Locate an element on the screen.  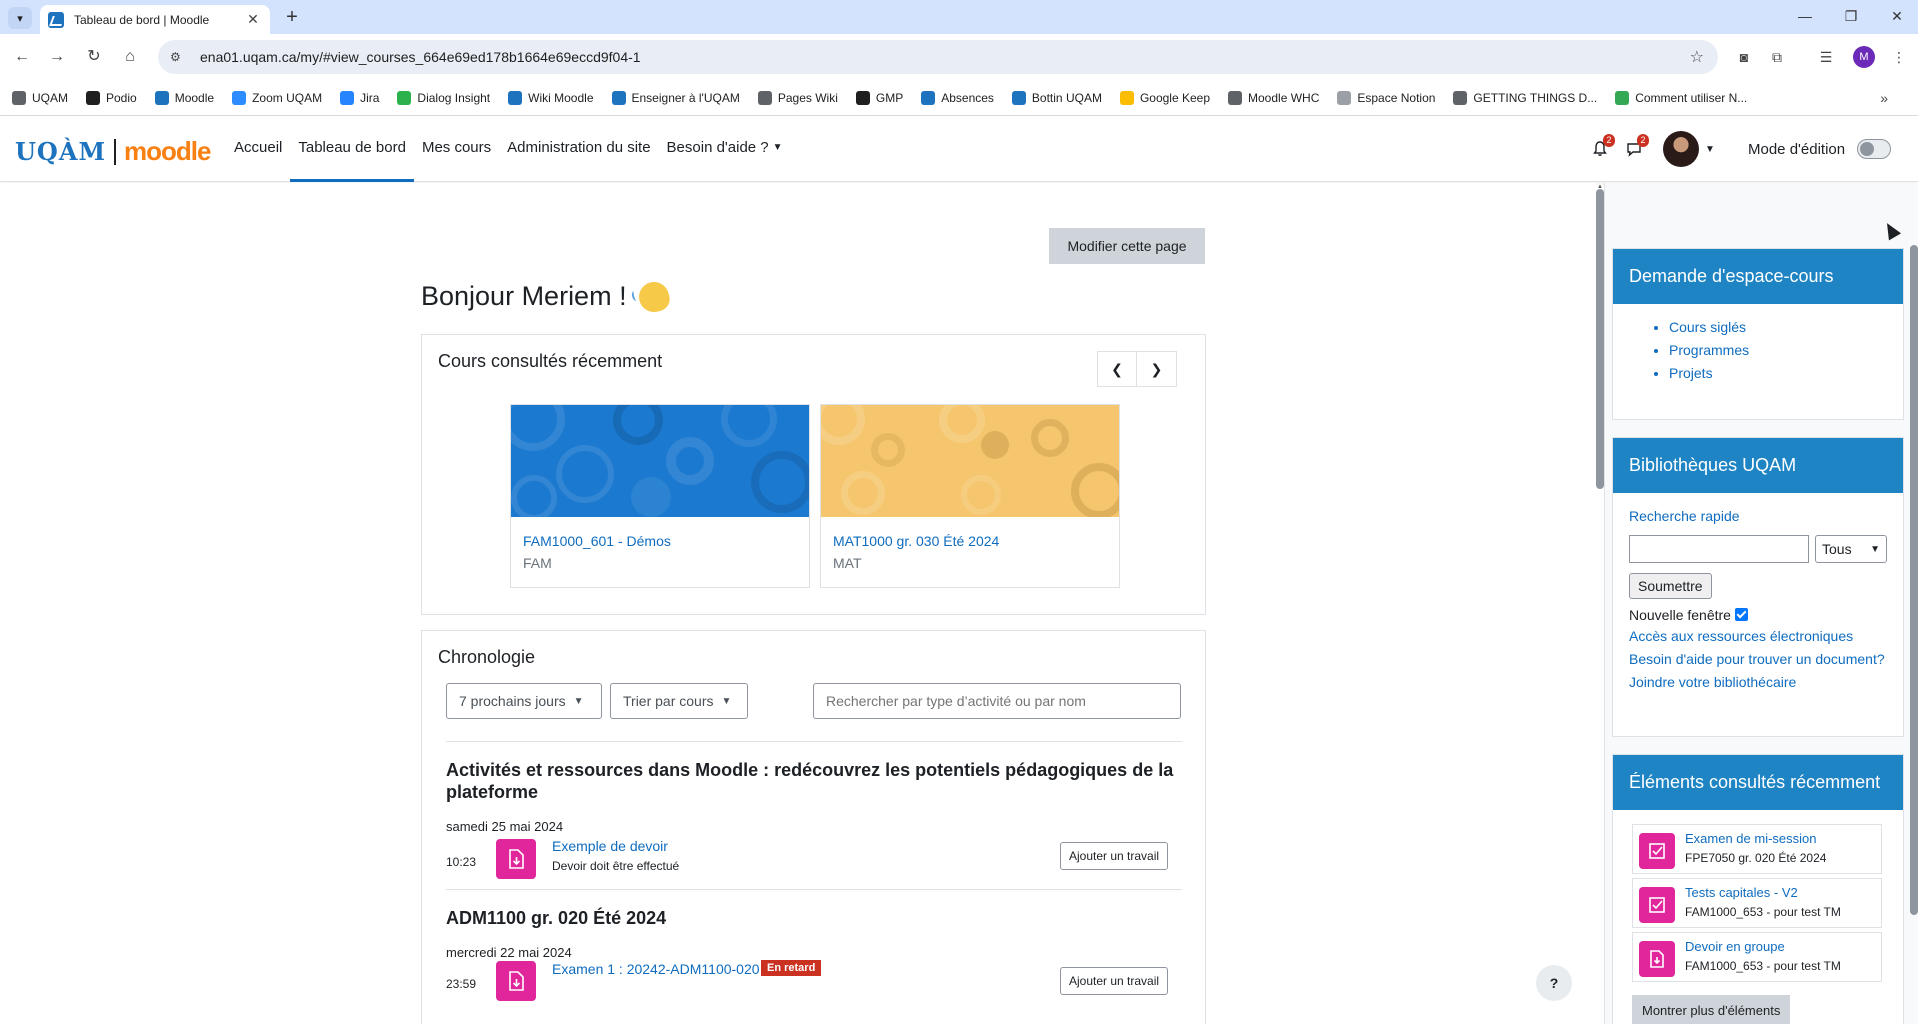
timeline-sort-dropdown: Trier par cours ▼ is located at coordinates (679, 701).